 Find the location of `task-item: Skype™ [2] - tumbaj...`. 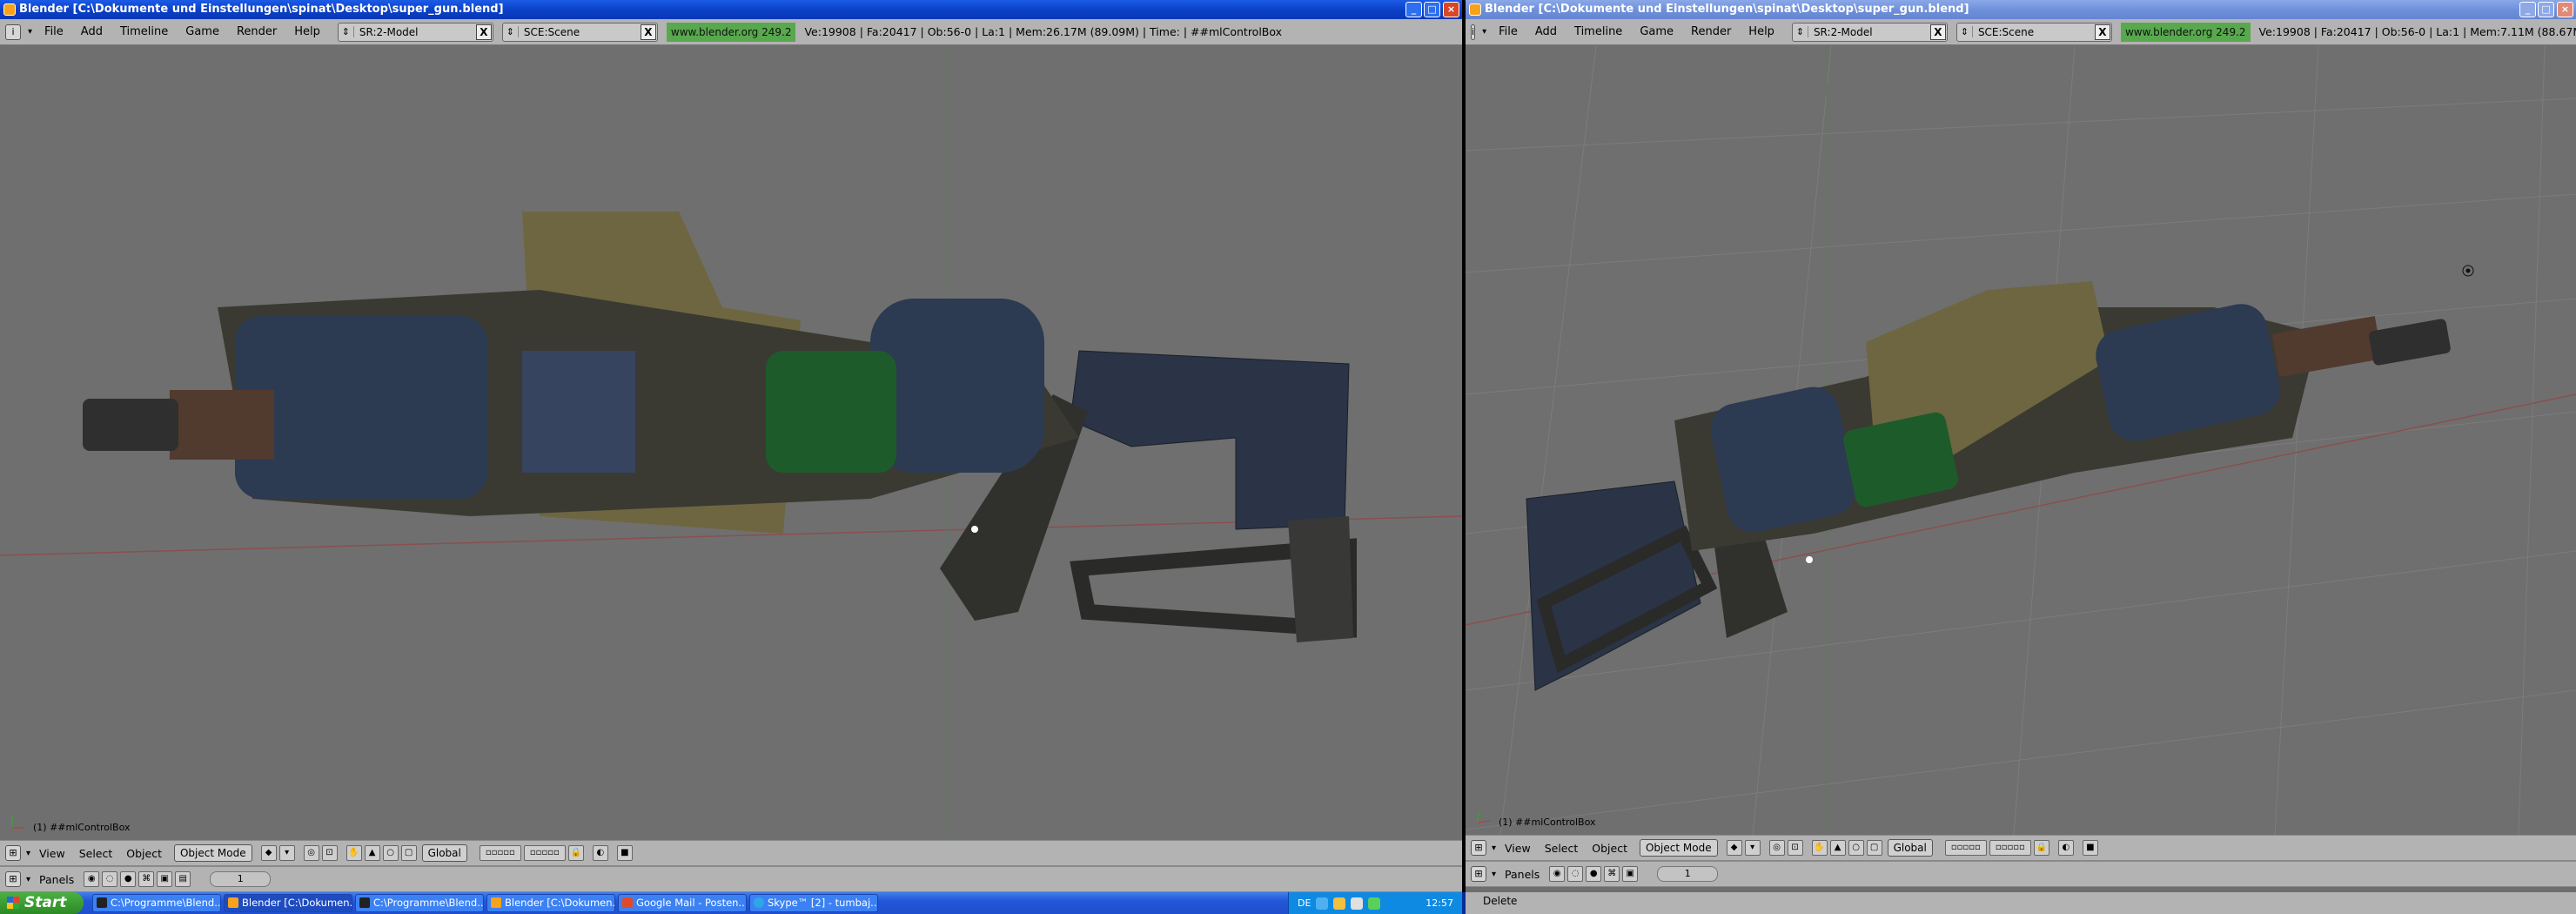

task-item: Skype™ [2] - tumbaj... is located at coordinates (813, 903).